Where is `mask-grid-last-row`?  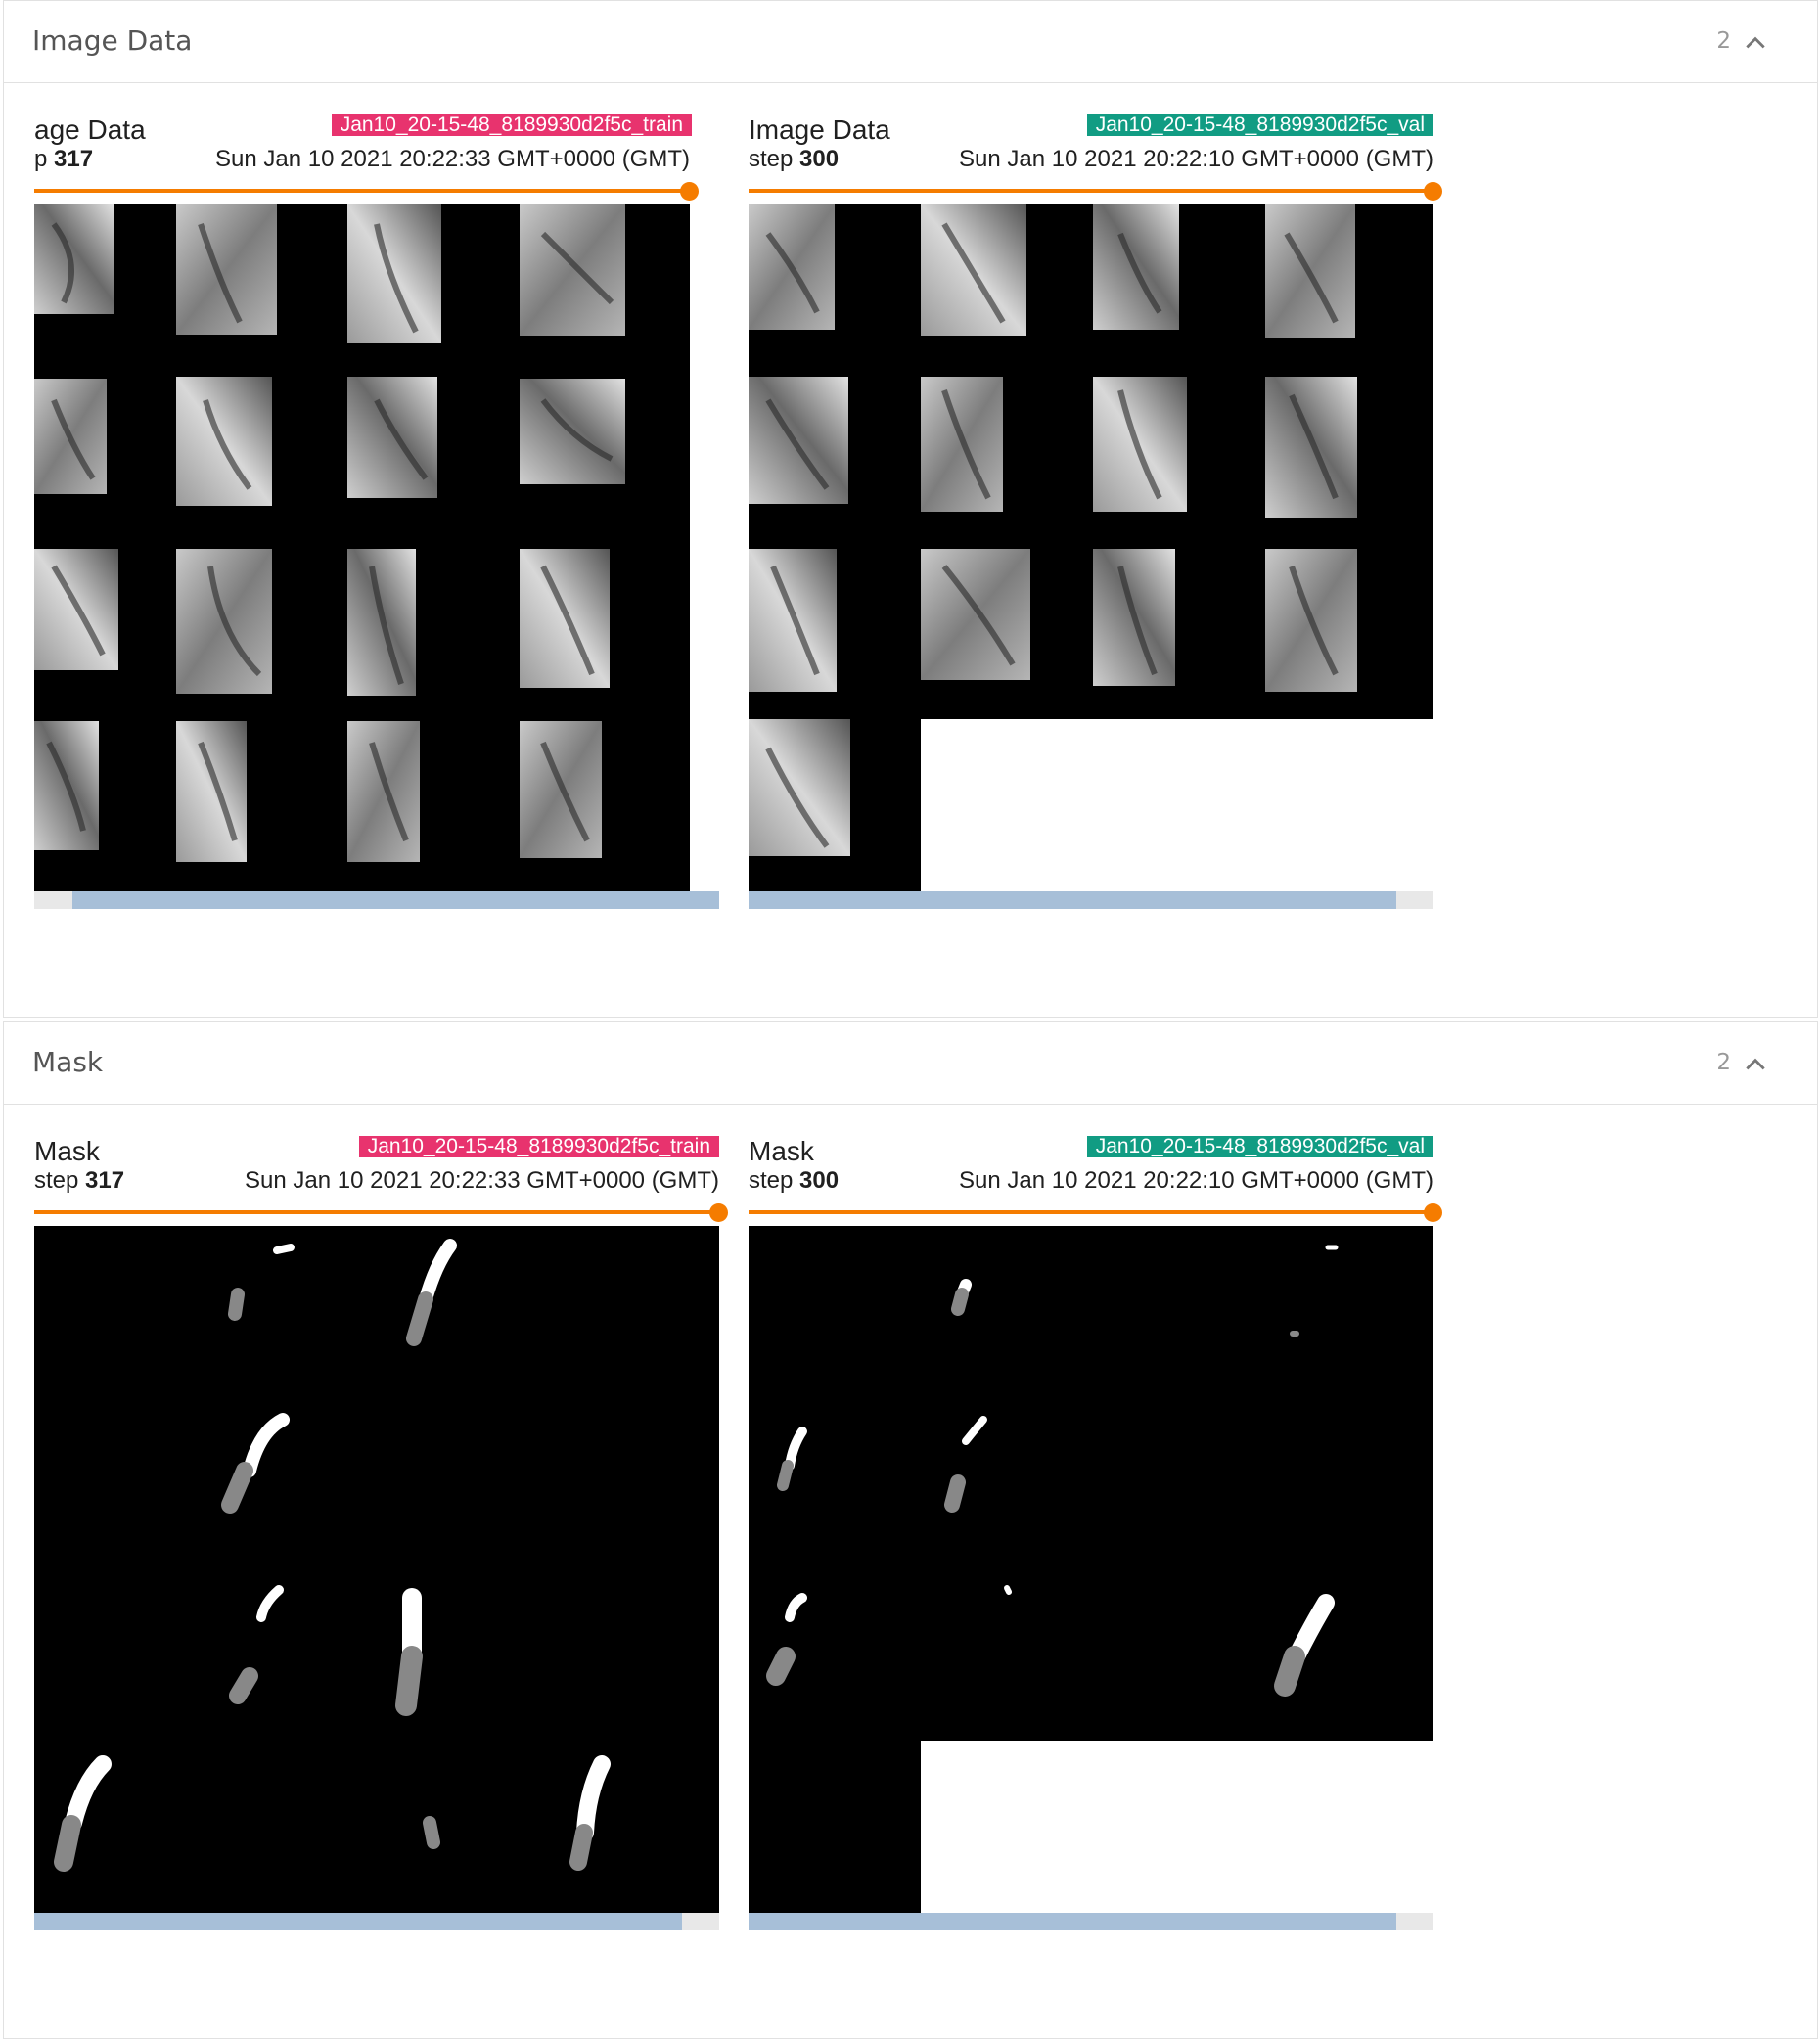 mask-grid-last-row is located at coordinates (835, 1827).